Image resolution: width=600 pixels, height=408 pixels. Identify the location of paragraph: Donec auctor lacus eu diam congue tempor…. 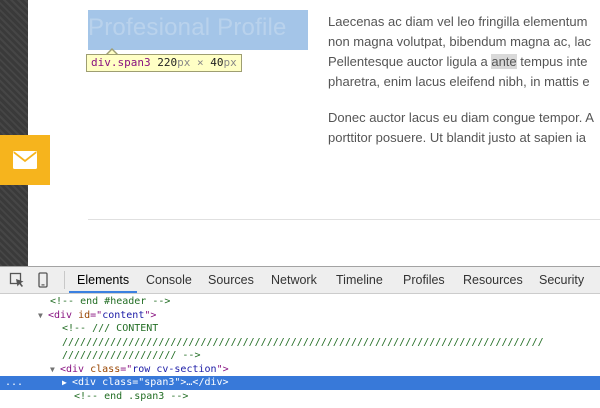
(464, 128).